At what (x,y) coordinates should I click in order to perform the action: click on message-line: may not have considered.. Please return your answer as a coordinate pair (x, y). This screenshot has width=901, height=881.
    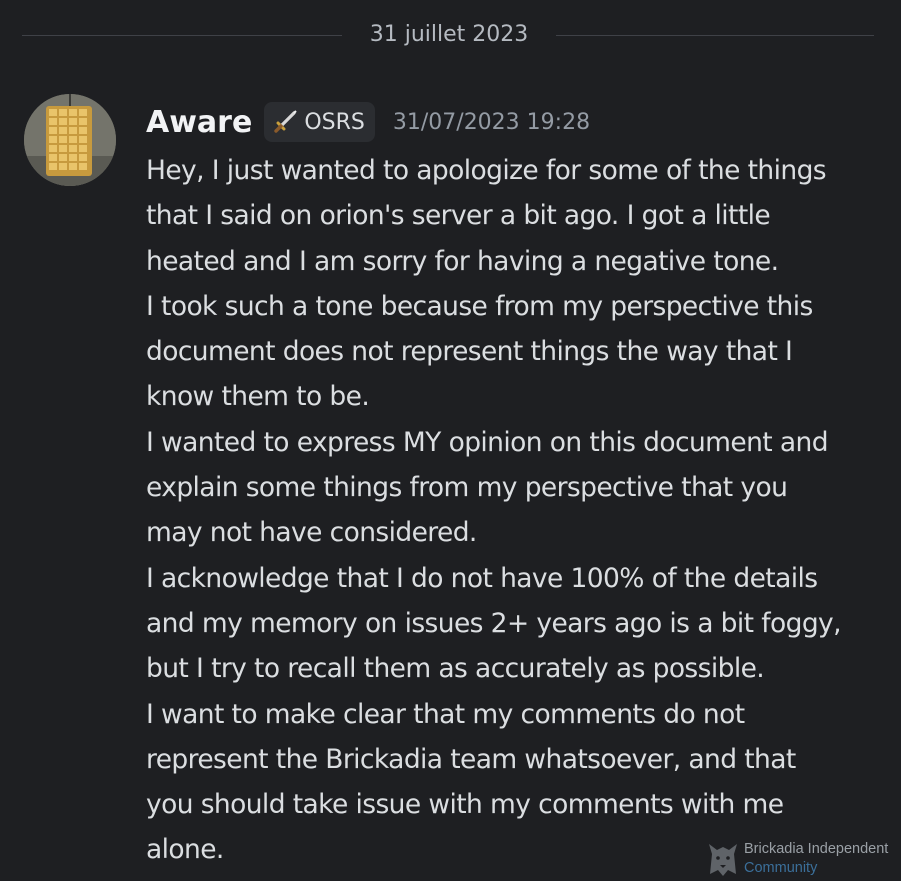
    Looking at the image, I should click on (311, 533).